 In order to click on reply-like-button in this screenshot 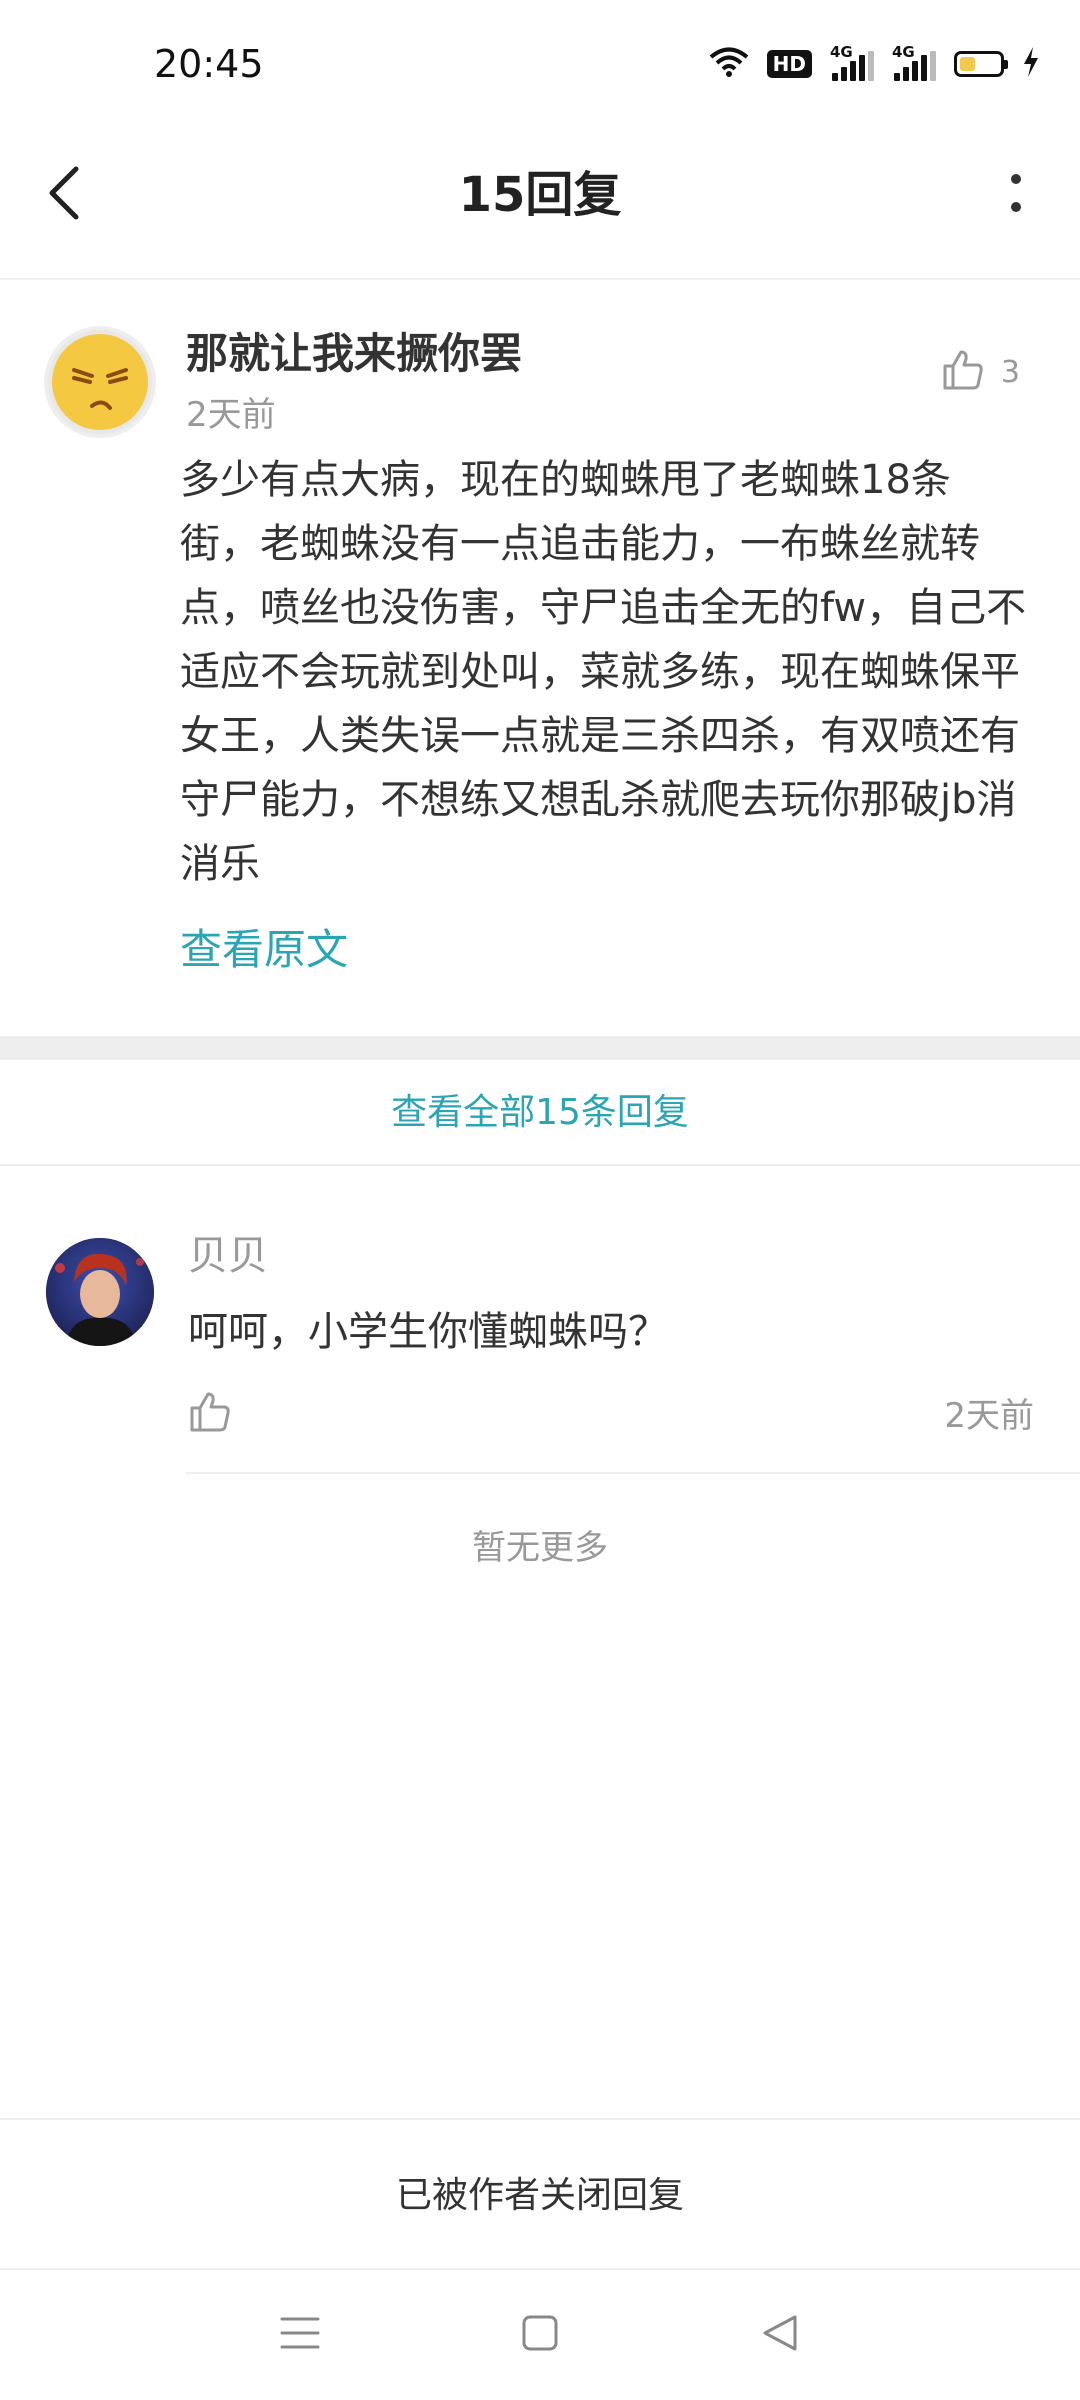, I will do `click(210, 1414)`.